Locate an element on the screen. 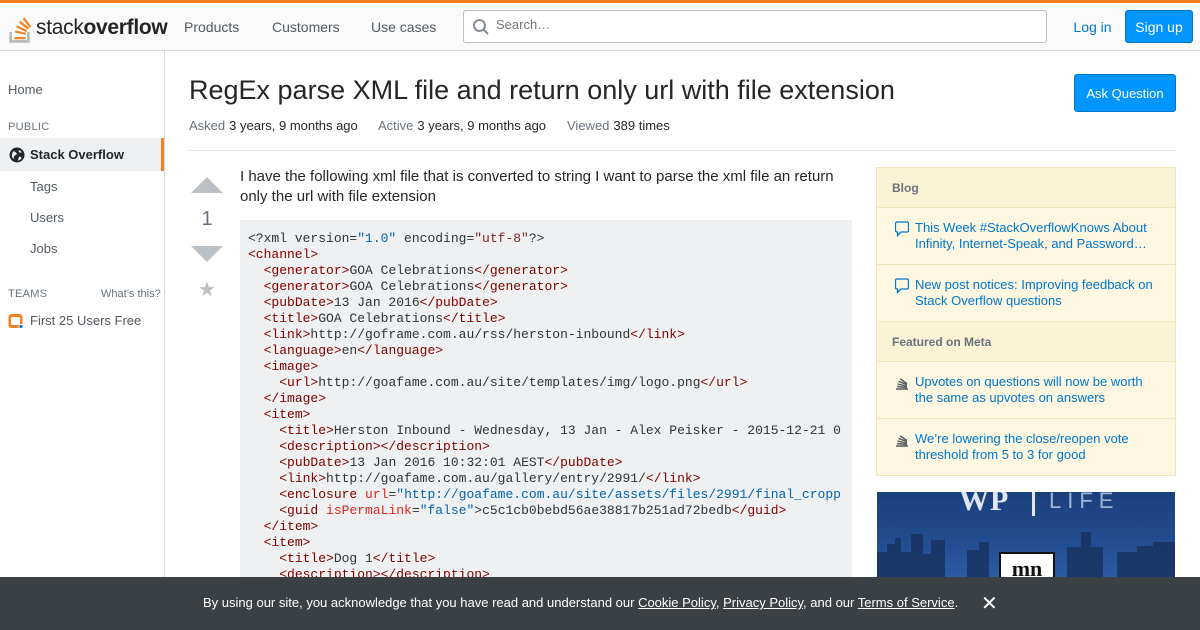  globe-icon is located at coordinates (17, 155).